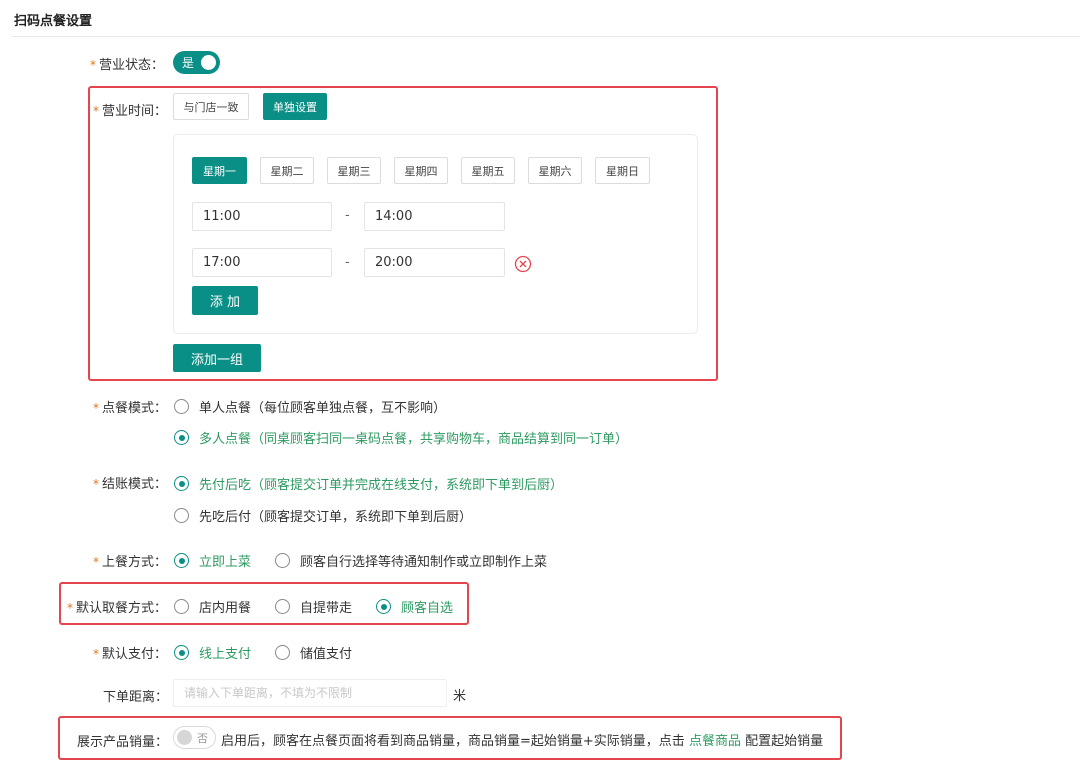 This screenshot has height=763, width=1080. What do you see at coordinates (546, 36) in the screenshot?
I see `title-divider` at bounding box center [546, 36].